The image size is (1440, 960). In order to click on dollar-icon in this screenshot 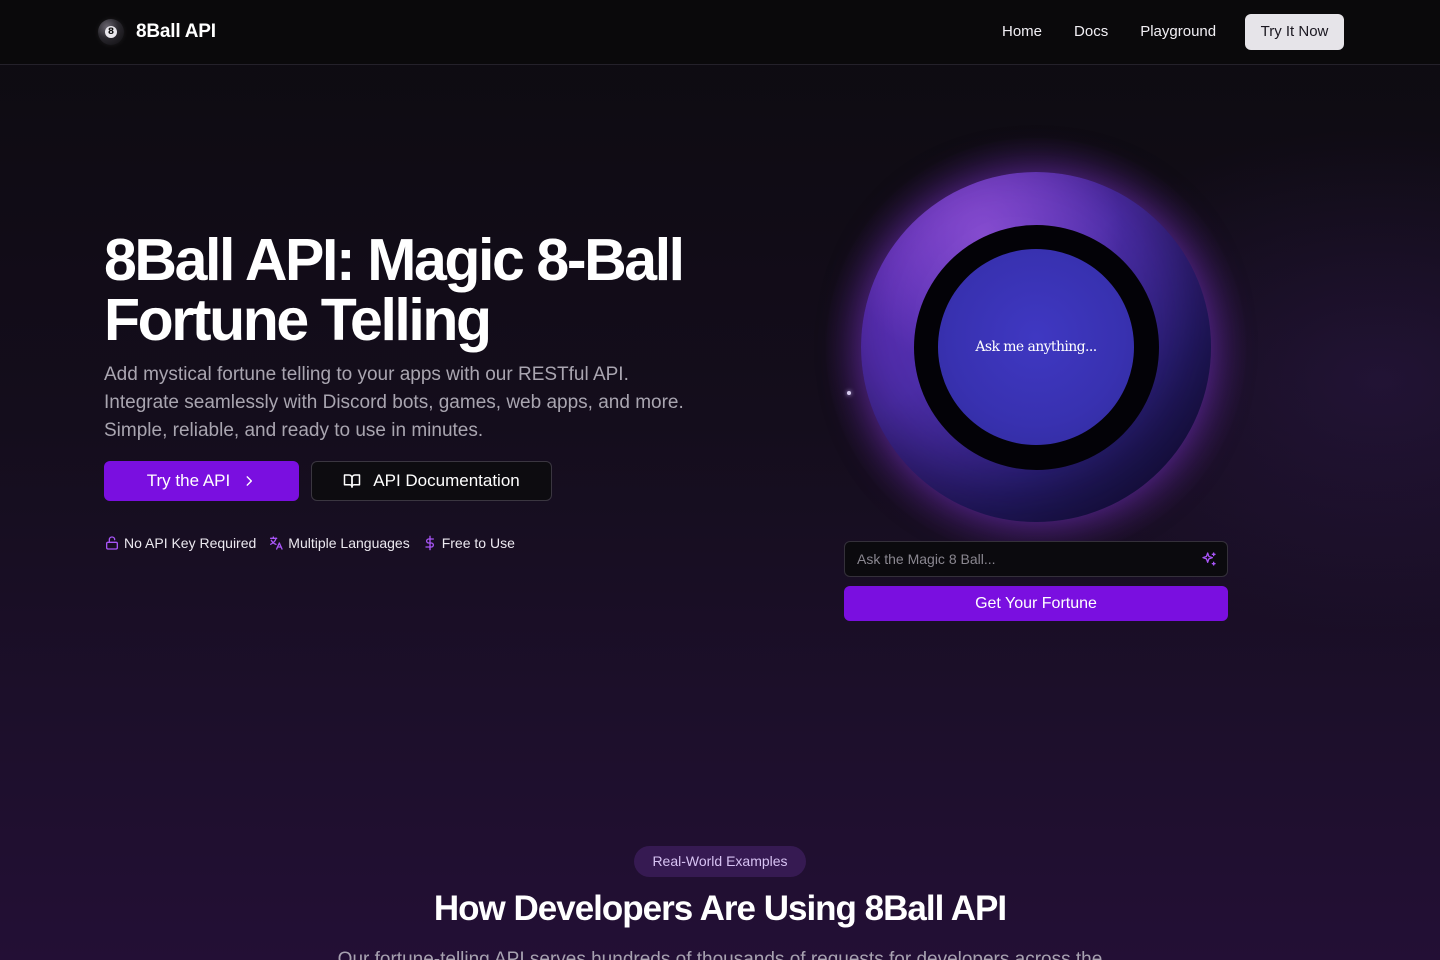, I will do `click(430, 543)`.